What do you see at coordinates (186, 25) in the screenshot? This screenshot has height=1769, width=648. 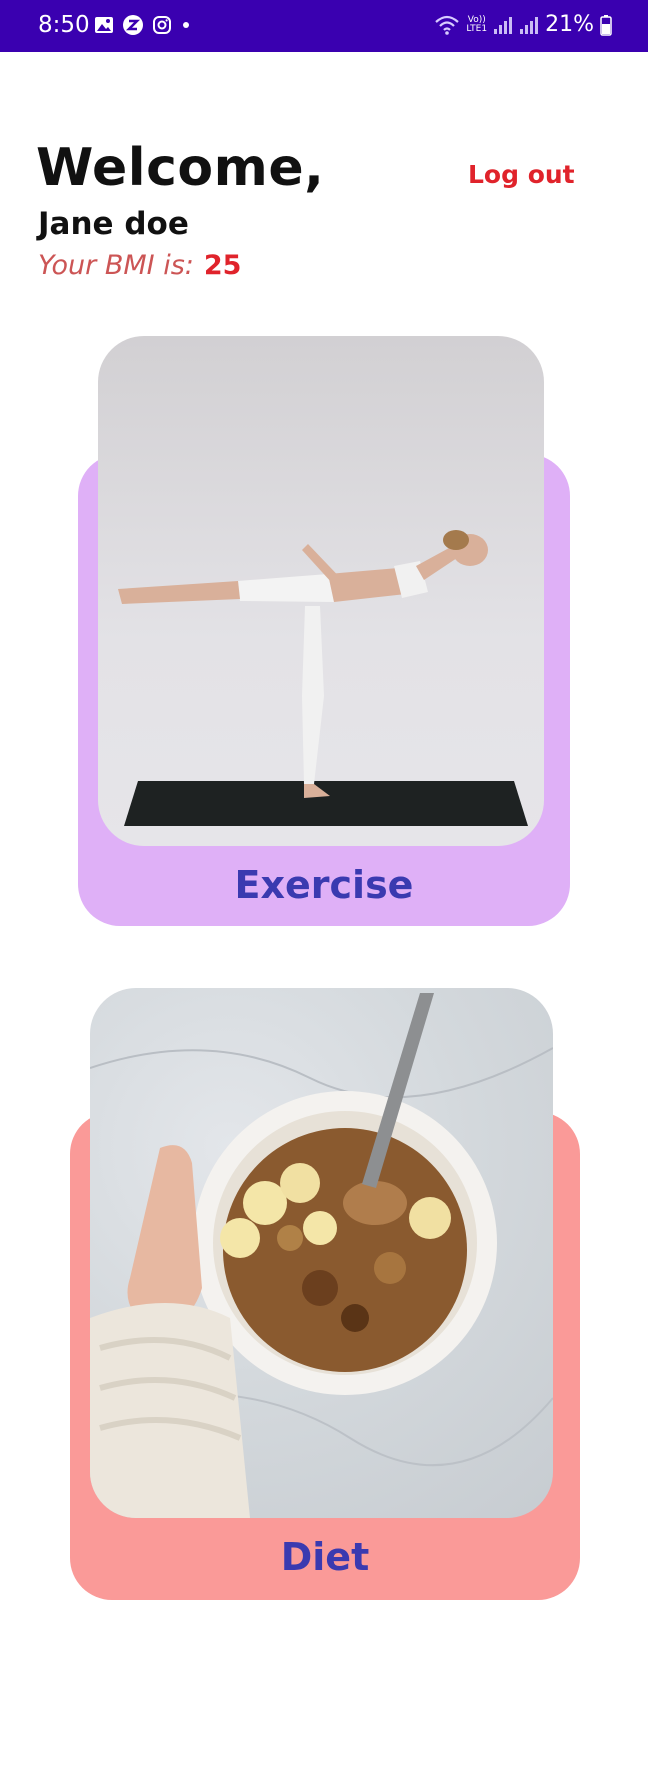 I see `dot-icon` at bounding box center [186, 25].